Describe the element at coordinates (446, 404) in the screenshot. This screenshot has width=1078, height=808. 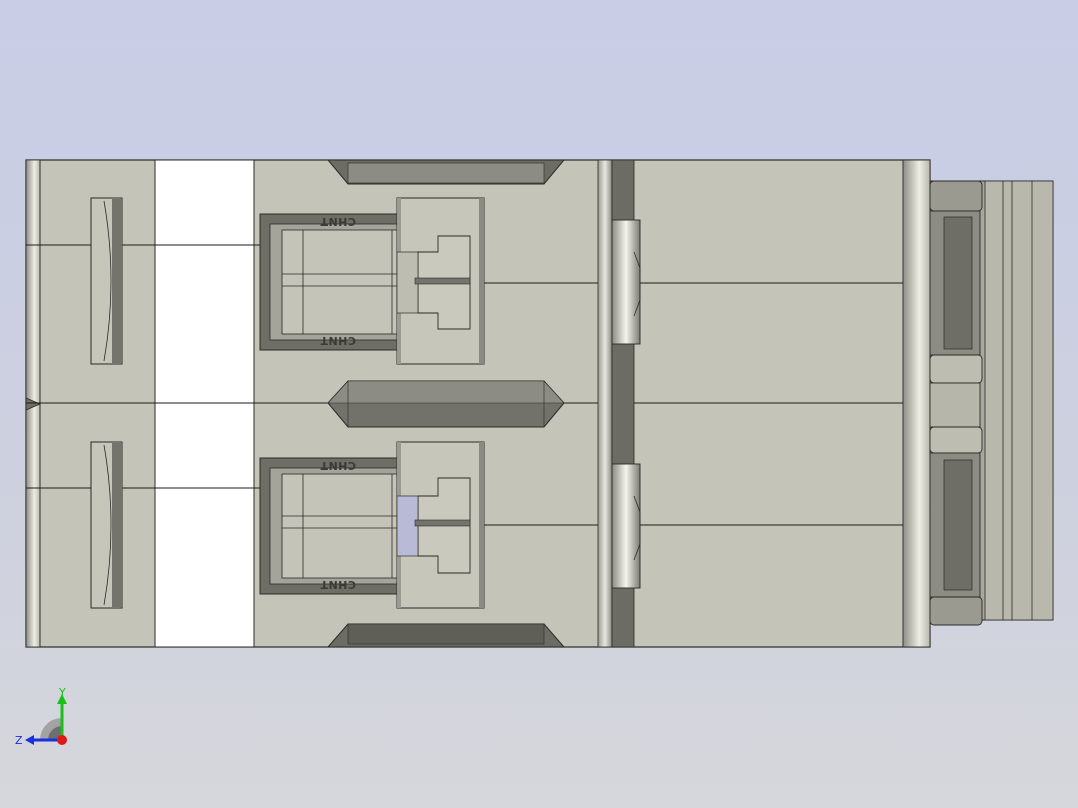
I see `middle-rail` at that location.